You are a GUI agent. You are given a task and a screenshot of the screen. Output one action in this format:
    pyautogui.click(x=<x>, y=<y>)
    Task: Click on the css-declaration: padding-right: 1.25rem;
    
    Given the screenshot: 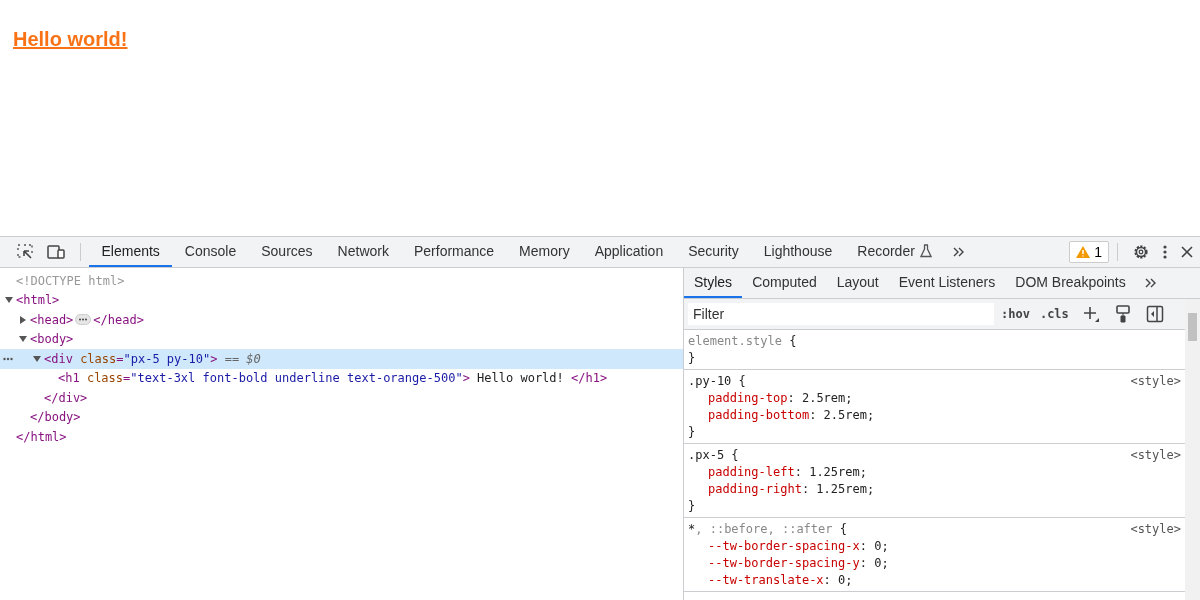 What is the action you would take?
    pyautogui.click(x=934, y=489)
    